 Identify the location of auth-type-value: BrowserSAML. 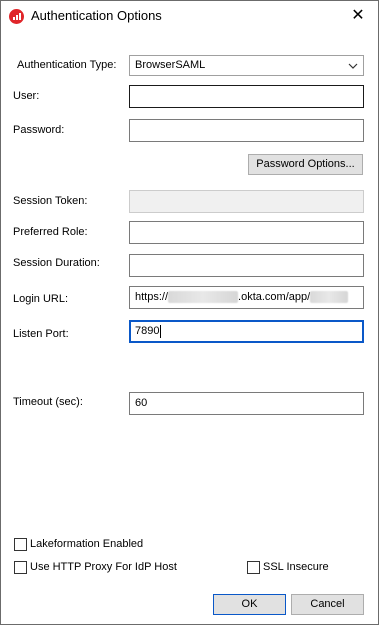
(170, 65).